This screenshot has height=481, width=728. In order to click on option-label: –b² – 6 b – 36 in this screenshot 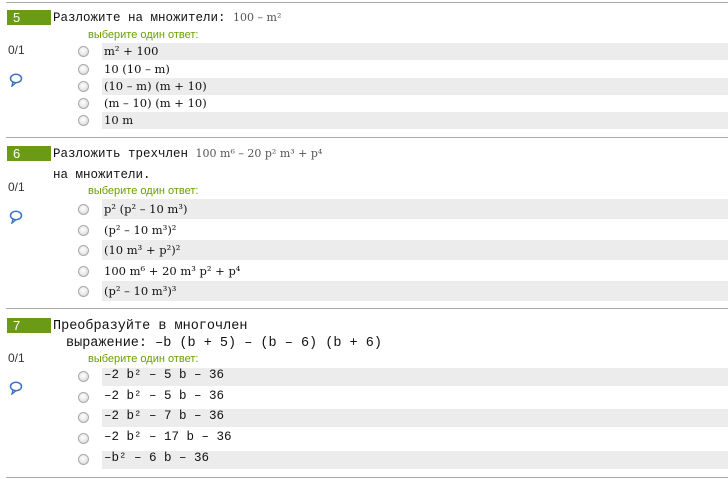, I will do `click(157, 458)`.